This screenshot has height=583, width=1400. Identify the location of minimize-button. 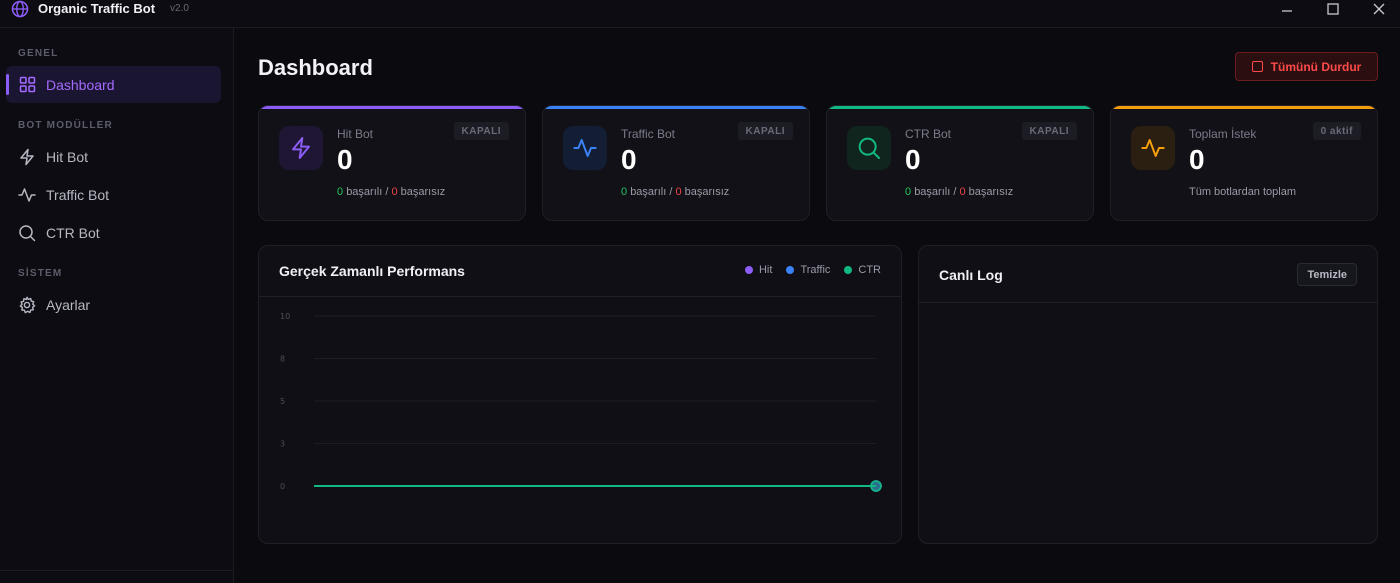
(1287, 9).